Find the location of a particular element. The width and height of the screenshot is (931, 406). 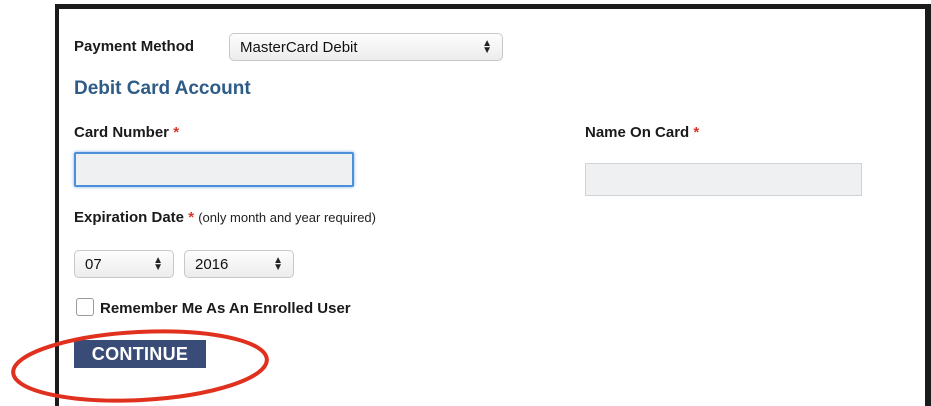

payment-method-label: Payment Method is located at coordinates (134, 46).